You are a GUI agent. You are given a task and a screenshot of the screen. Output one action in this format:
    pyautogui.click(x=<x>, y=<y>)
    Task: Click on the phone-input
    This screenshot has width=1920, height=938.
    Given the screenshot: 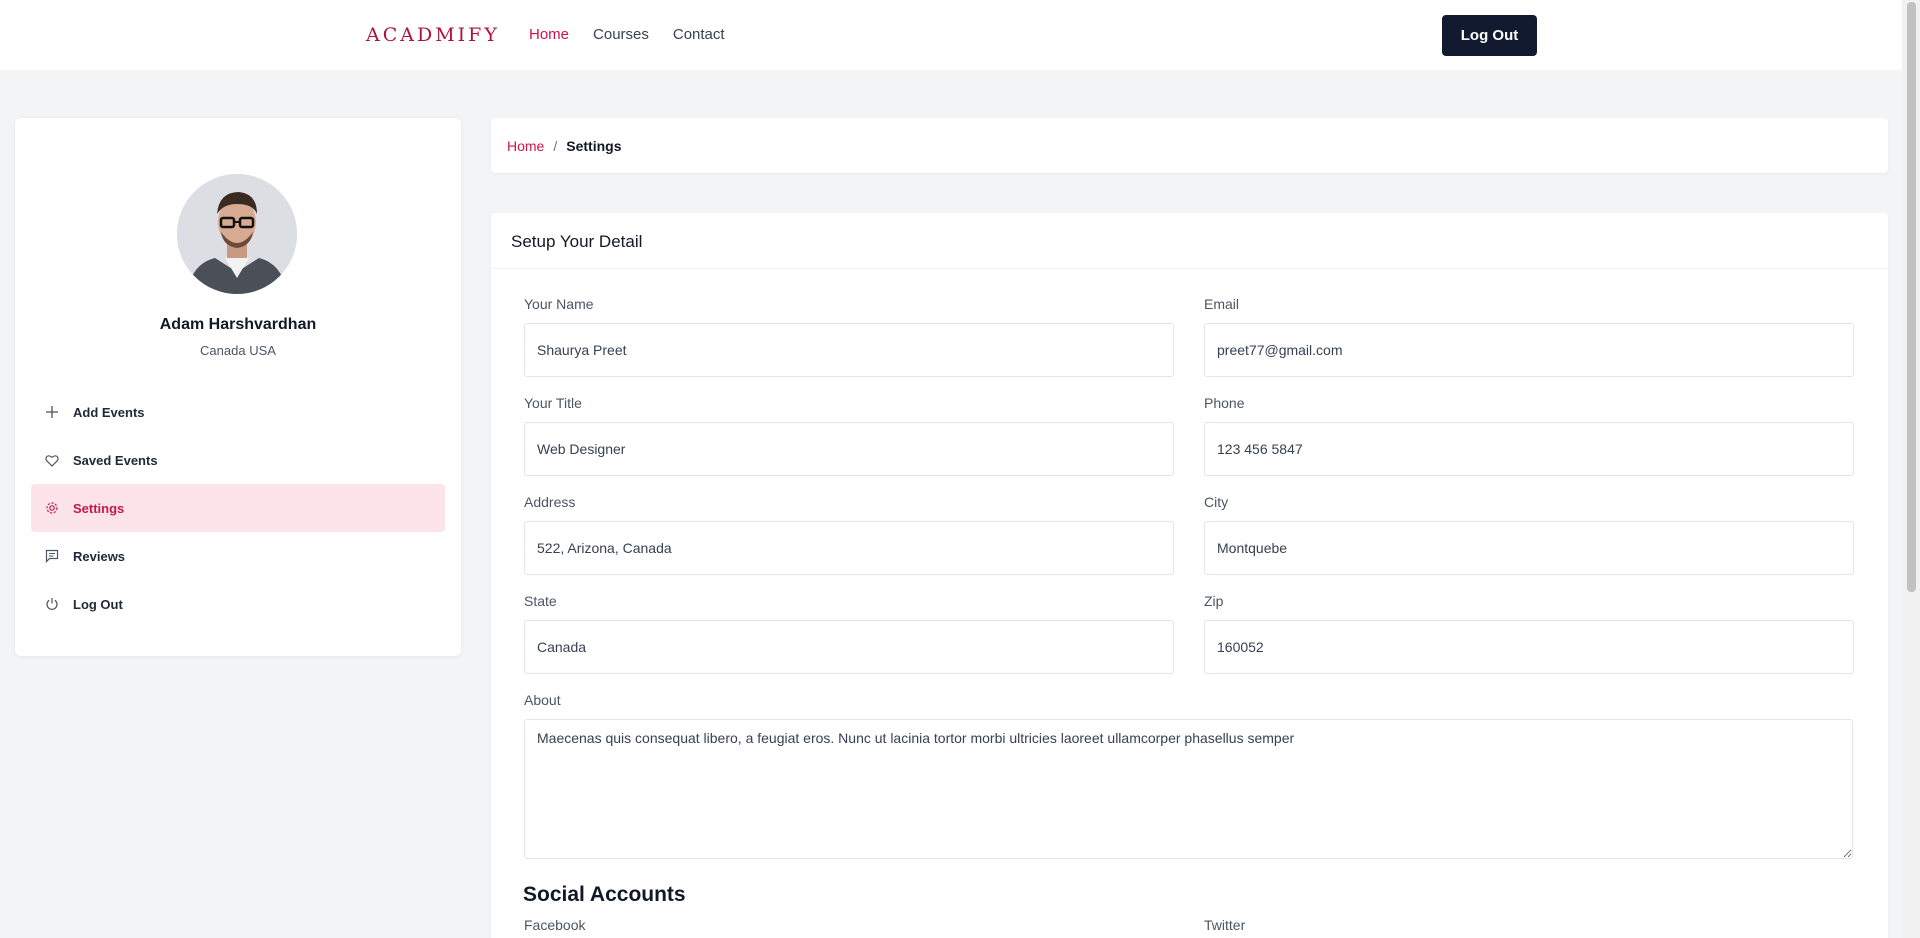 What is the action you would take?
    pyautogui.click(x=1529, y=449)
    